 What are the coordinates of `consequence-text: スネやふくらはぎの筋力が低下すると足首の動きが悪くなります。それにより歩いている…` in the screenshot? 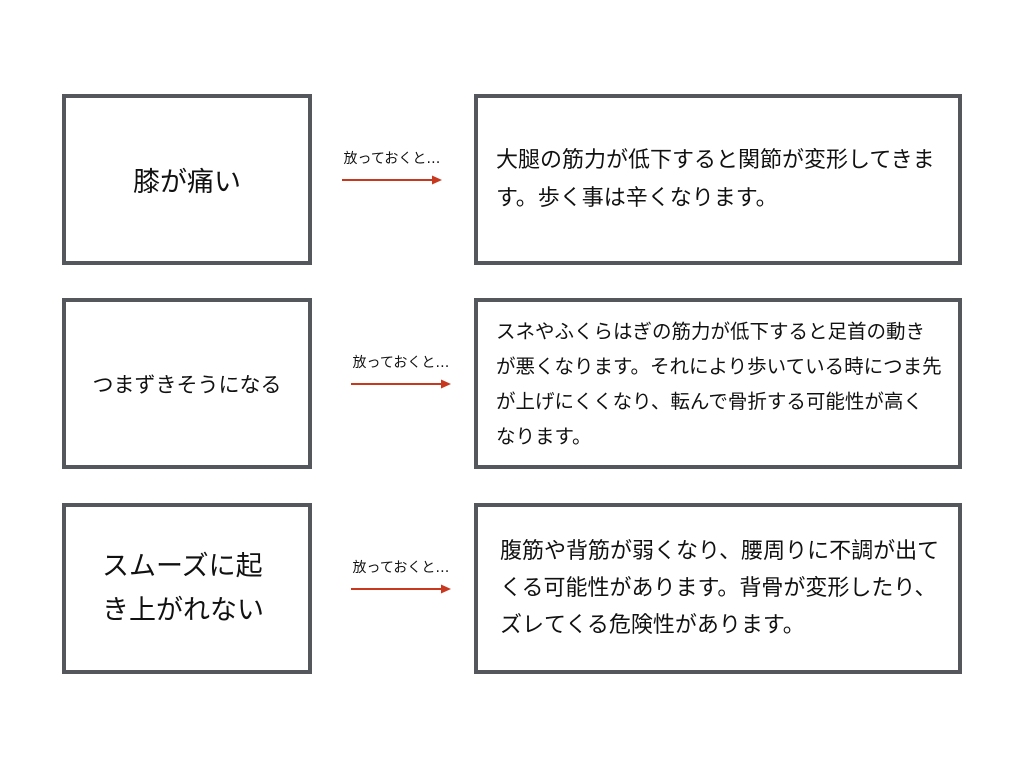 It's located at (719, 383).